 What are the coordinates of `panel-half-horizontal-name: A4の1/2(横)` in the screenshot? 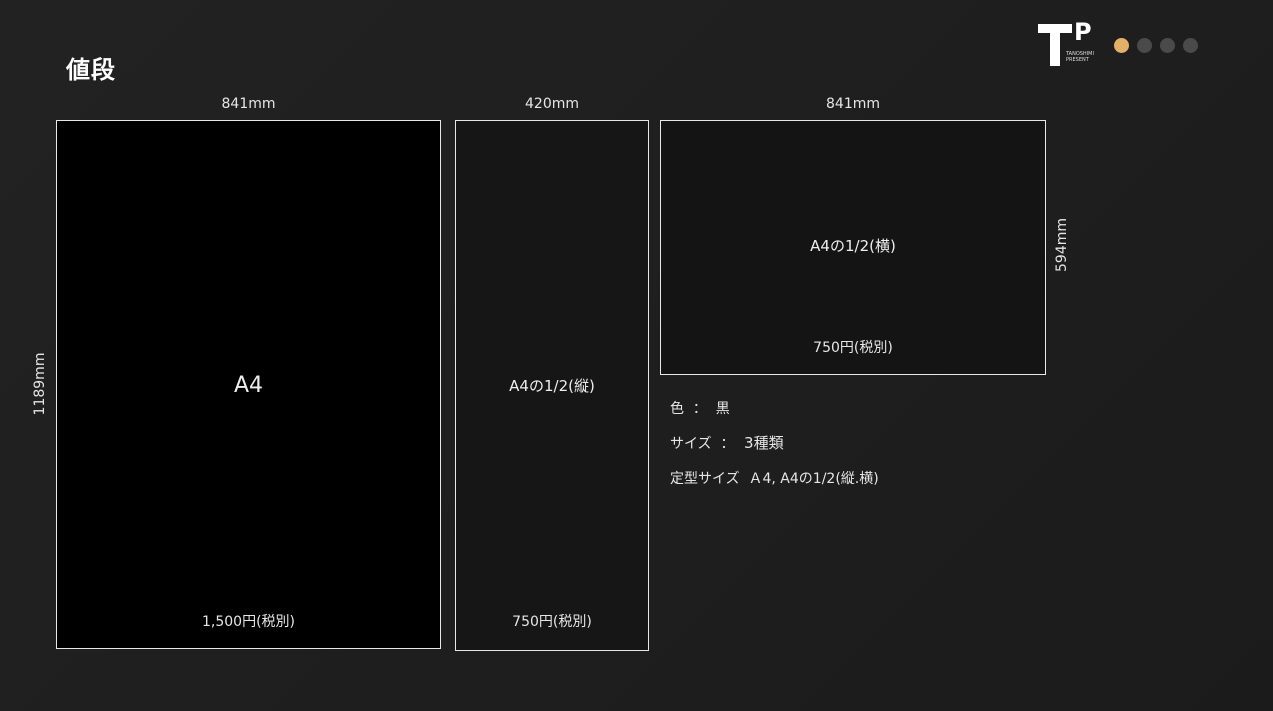 It's located at (853, 246).